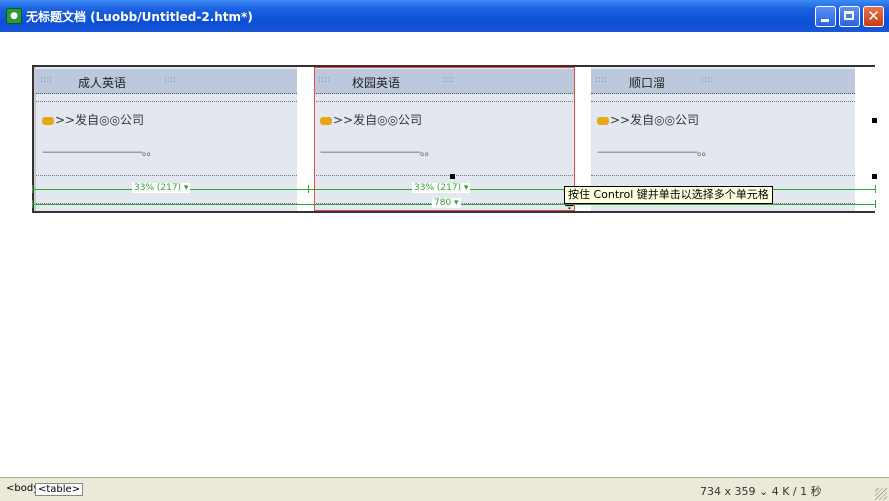 Image resolution: width=889 pixels, height=501 pixels. What do you see at coordinates (59, 489) in the screenshot?
I see `tag-selector-table: <table>` at bounding box center [59, 489].